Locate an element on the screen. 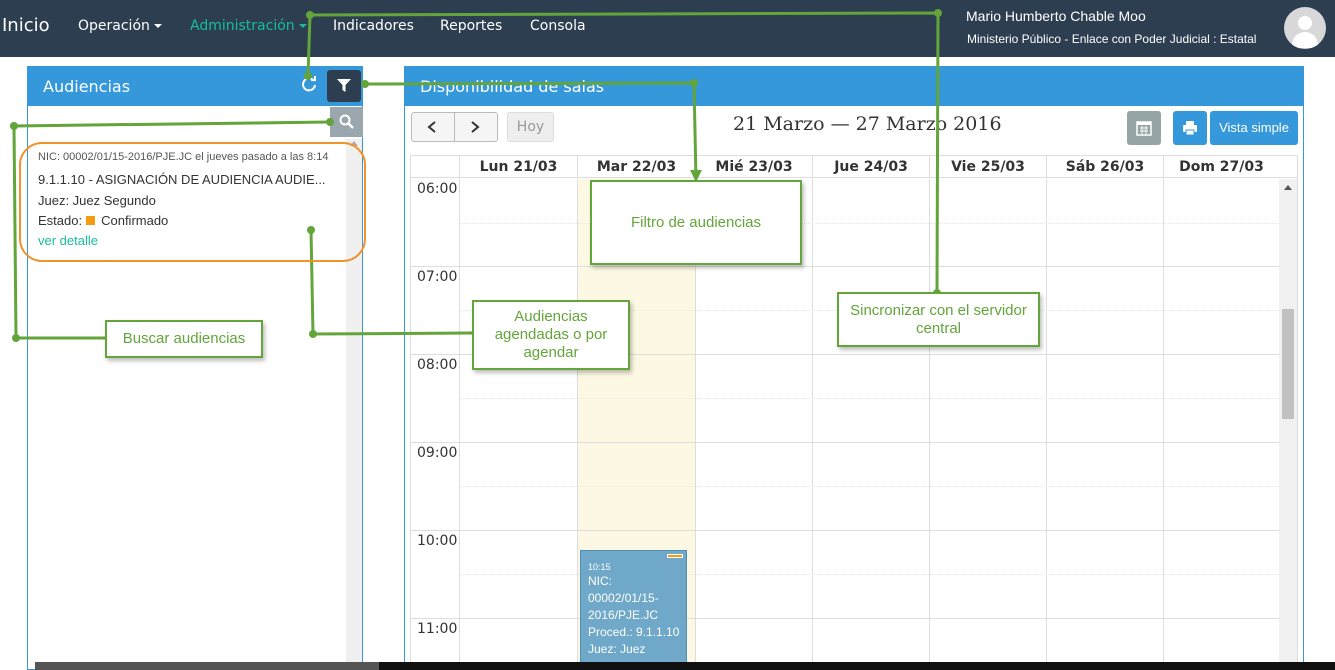 The width and height of the screenshot is (1335, 670). search-icon is located at coordinates (346, 121).